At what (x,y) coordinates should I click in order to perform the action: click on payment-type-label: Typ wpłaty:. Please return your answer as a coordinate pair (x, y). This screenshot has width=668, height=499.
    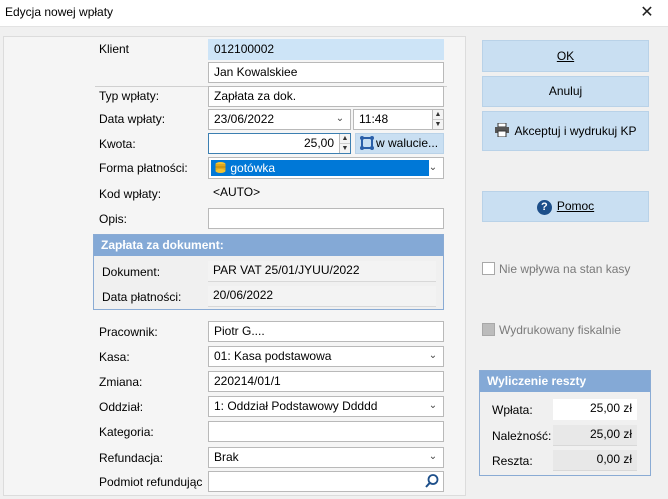
    Looking at the image, I should click on (129, 96).